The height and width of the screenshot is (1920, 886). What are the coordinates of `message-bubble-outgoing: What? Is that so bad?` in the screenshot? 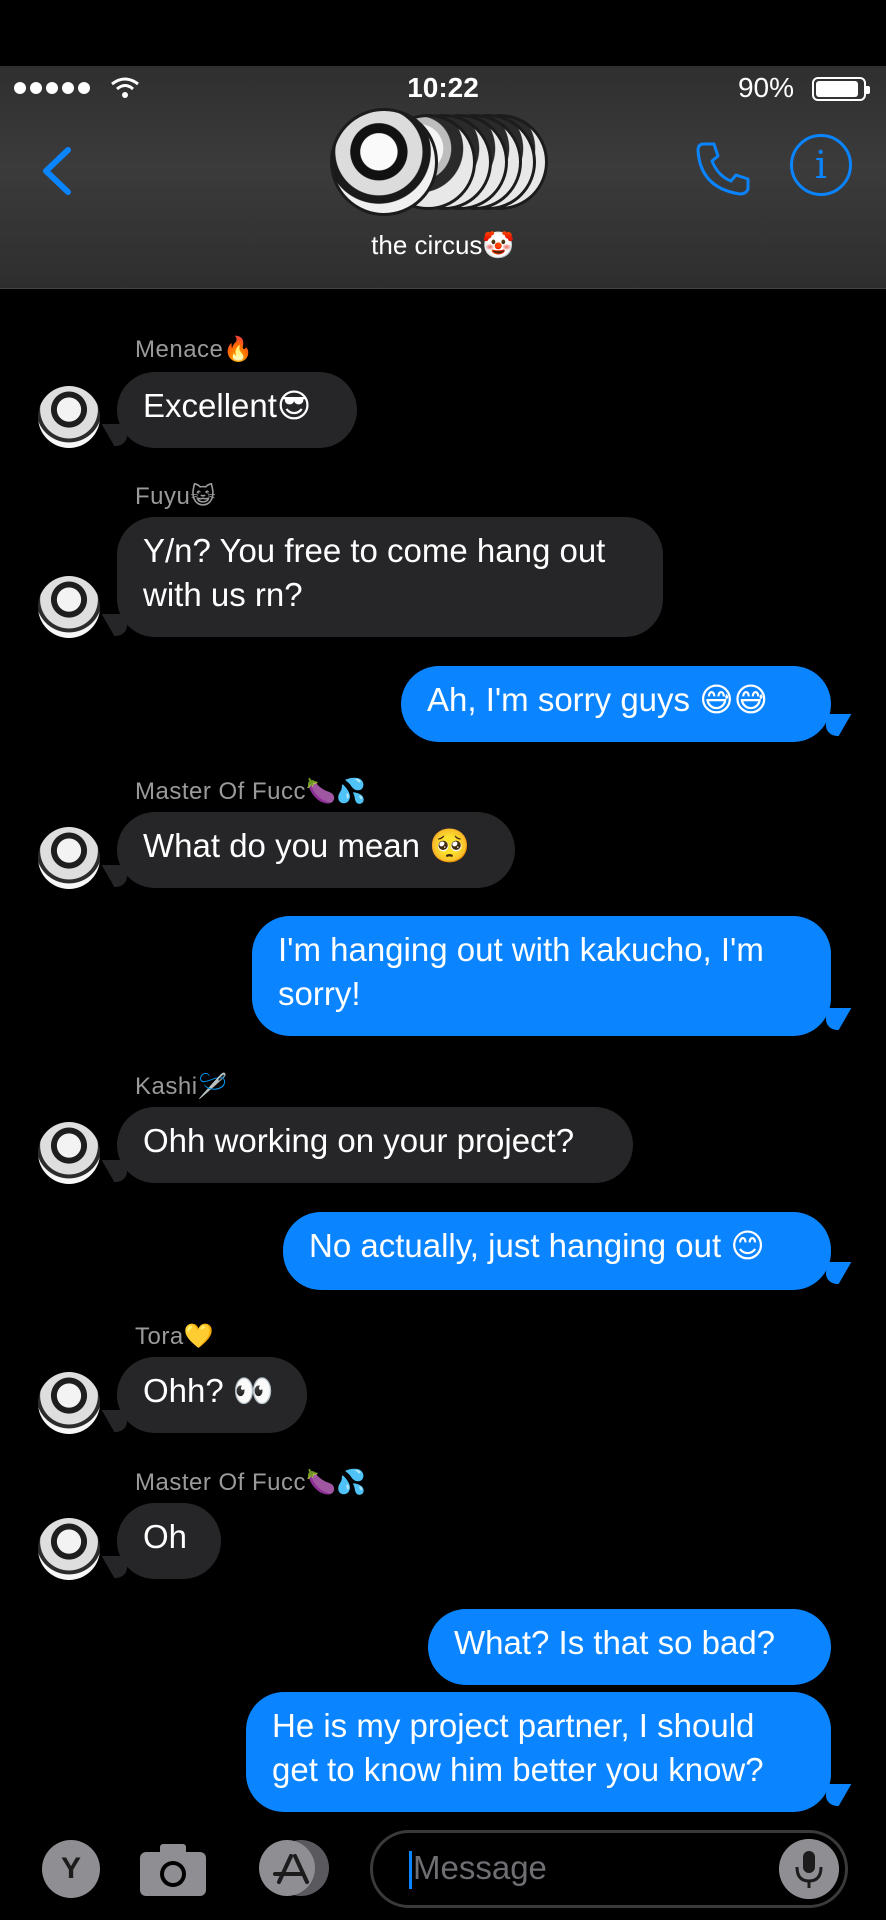 It's located at (629, 1647).